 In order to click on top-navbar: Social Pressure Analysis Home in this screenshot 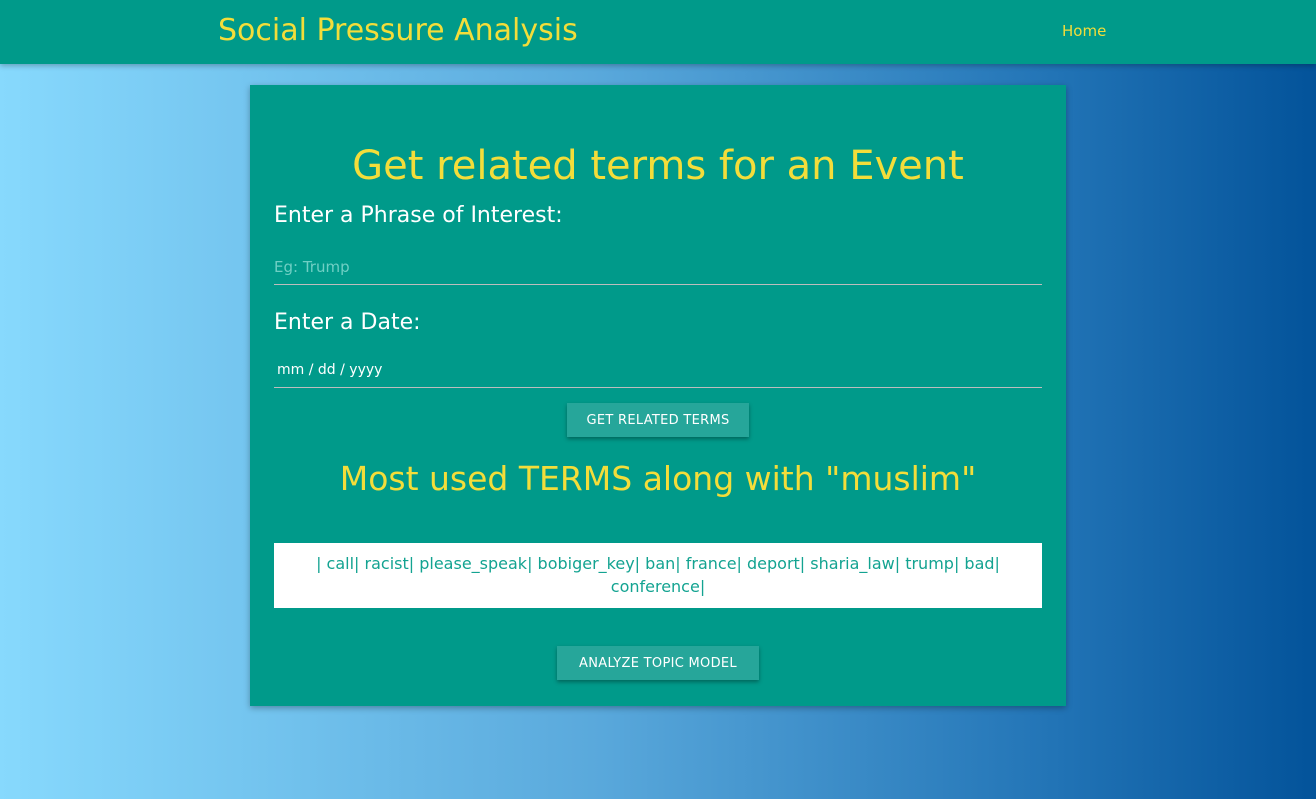, I will do `click(658, 32)`.